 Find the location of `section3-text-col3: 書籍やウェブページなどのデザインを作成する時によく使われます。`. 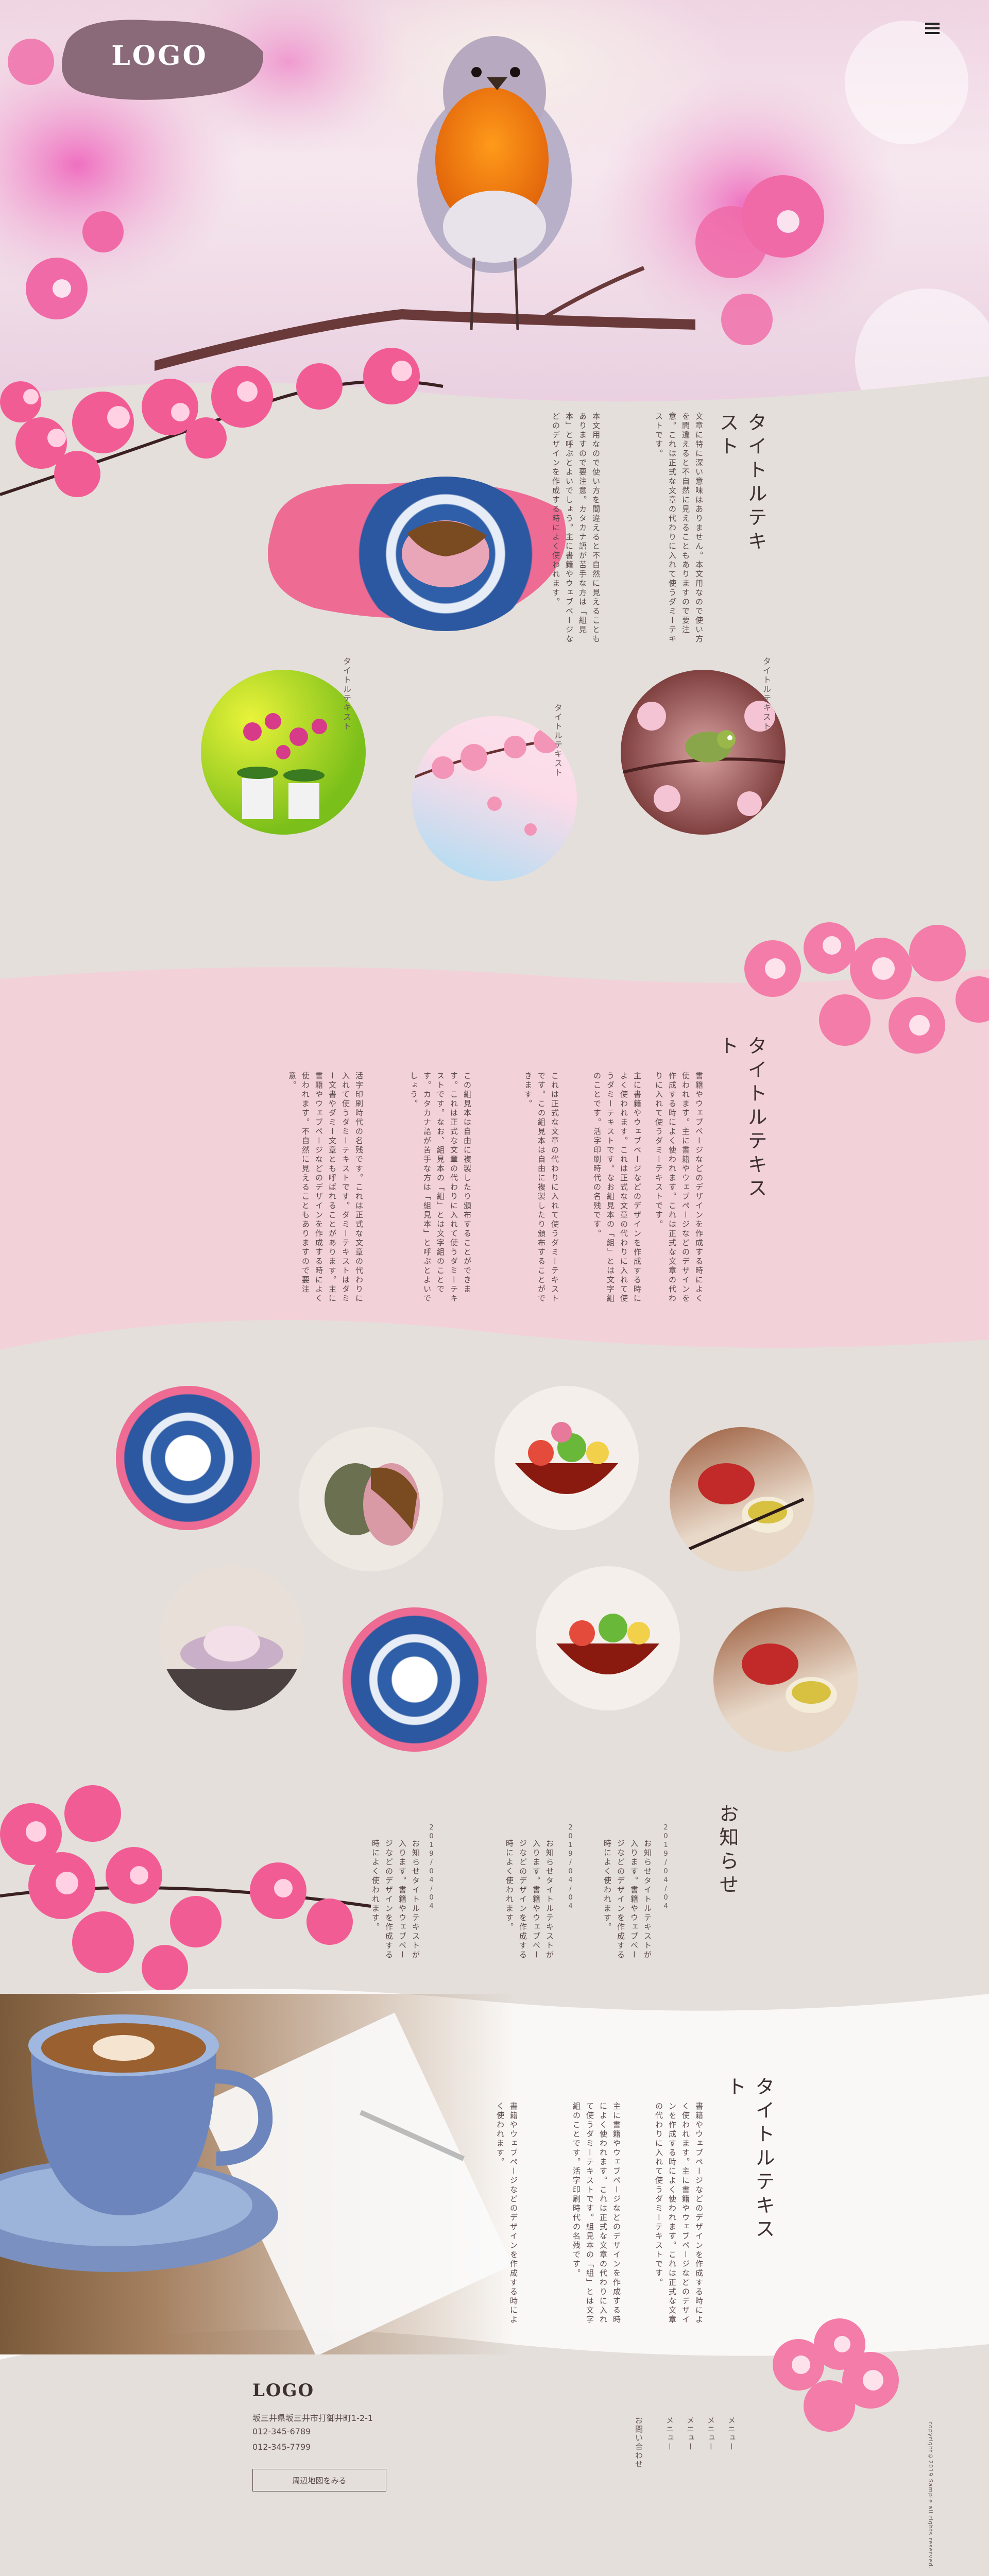

section3-text-col3: 書籍やウェブページなどのデザインを作成する時によく使われます。 is located at coordinates (507, 2213).